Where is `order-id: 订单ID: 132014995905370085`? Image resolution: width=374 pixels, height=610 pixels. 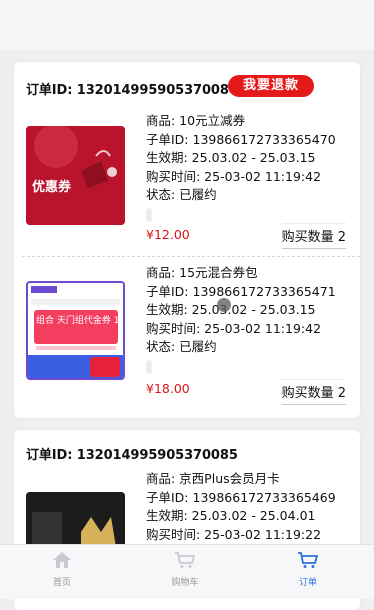
order-id: 订单ID: 132014995905370085 is located at coordinates (132, 455).